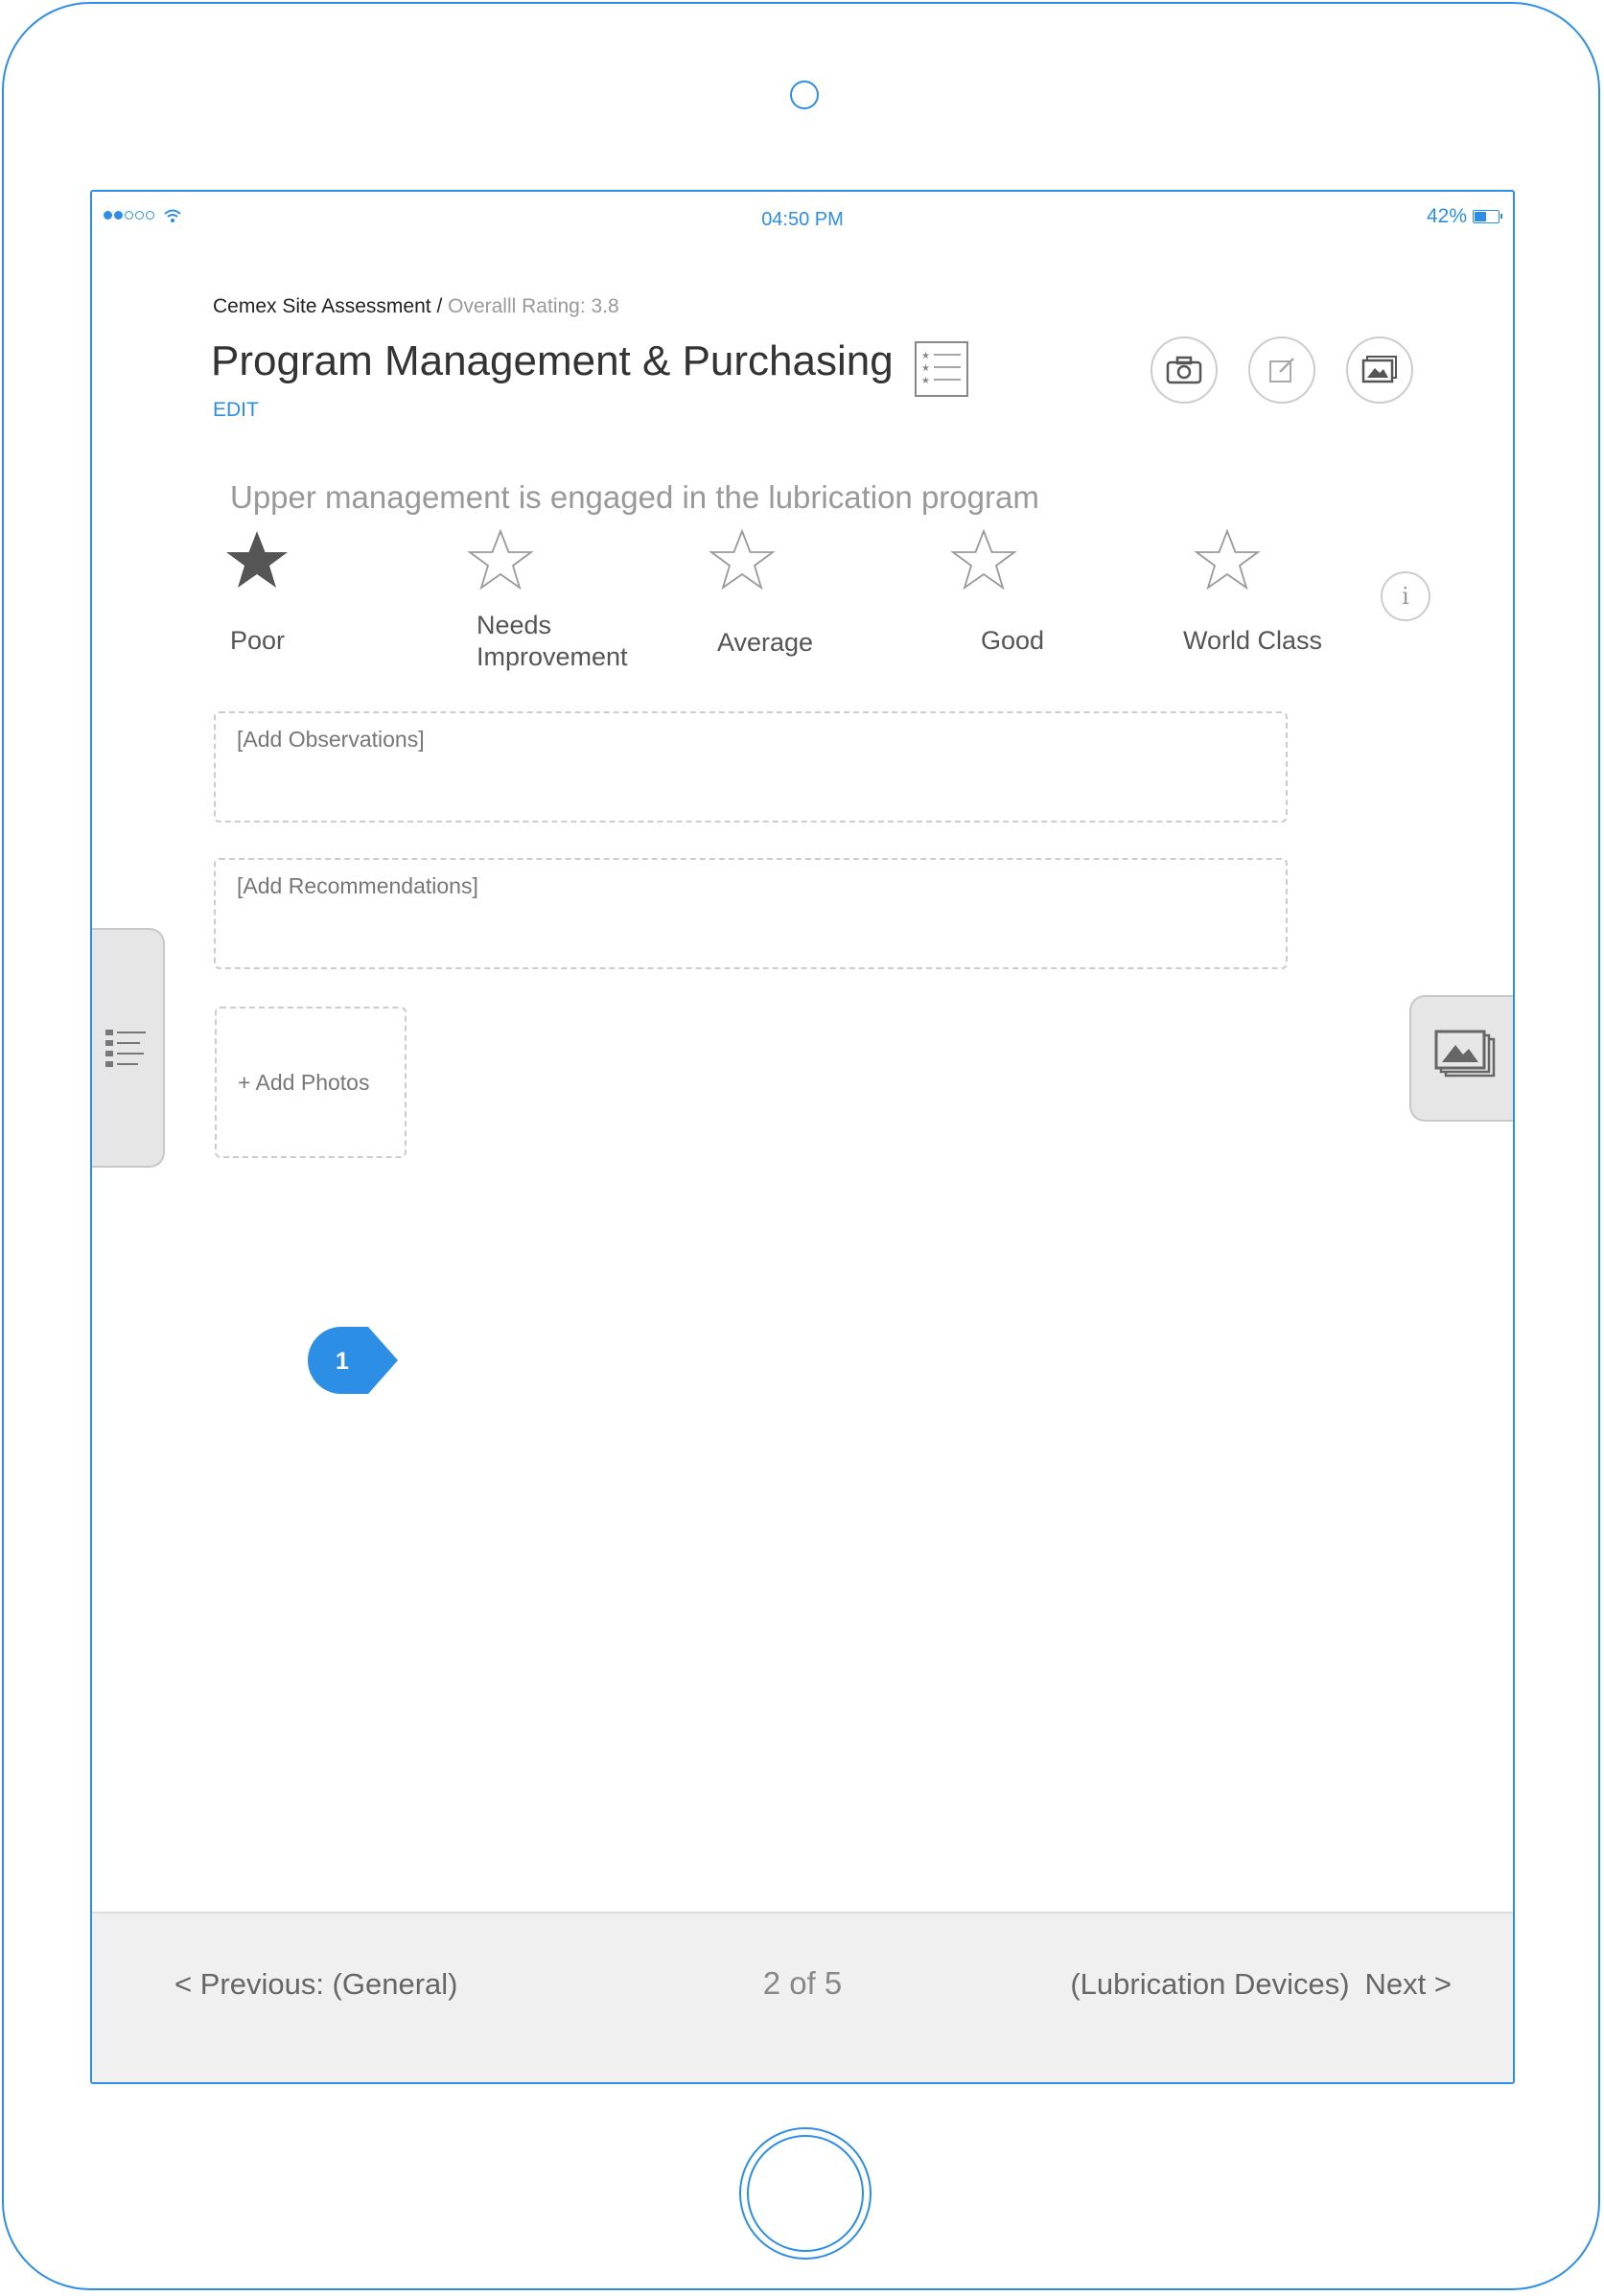 This screenshot has width=1604, height=2296. What do you see at coordinates (751, 767) in the screenshot?
I see `observations-field: [Add Observations]` at bounding box center [751, 767].